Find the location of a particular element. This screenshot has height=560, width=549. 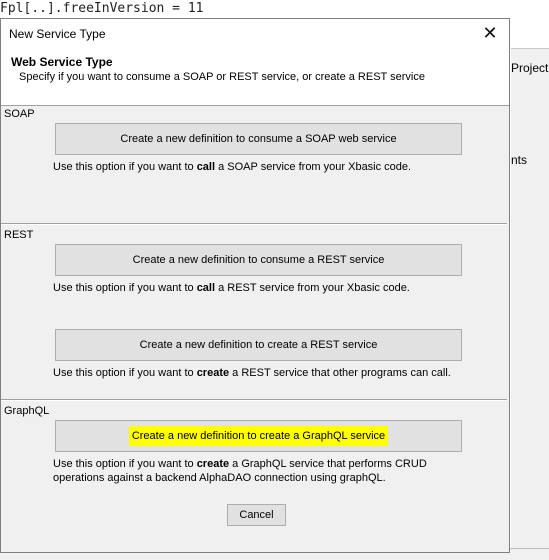

section-label-soap: SOAP is located at coordinates (19, 114).